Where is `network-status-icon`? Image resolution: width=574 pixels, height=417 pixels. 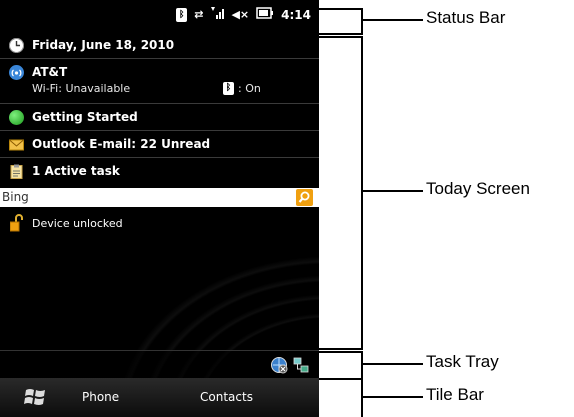 network-status-icon is located at coordinates (301, 367).